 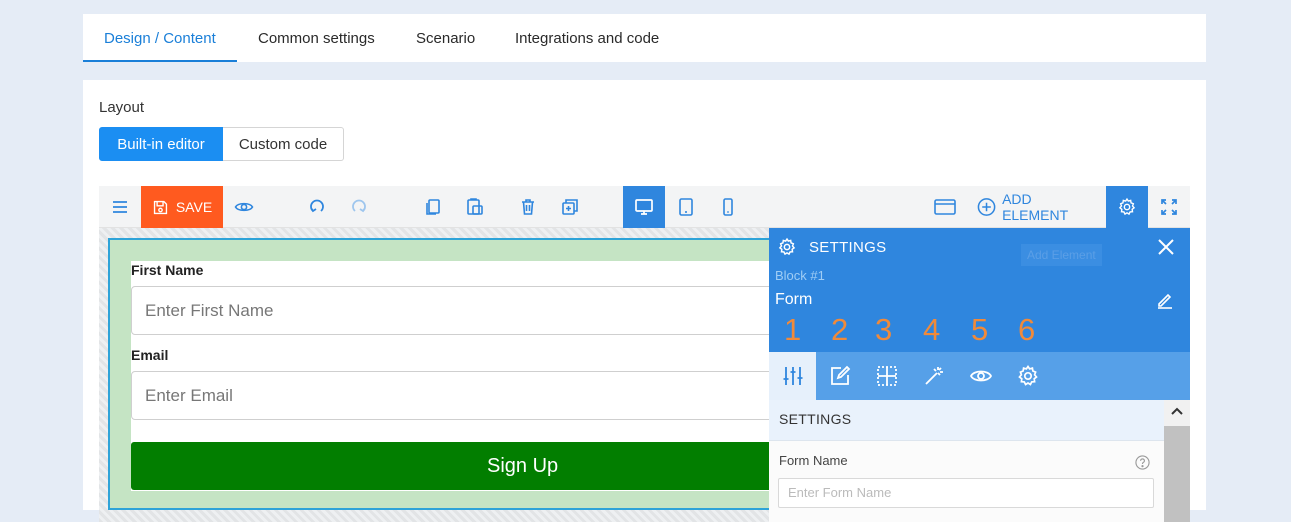 I want to click on tab-scenario: Scenario, so click(x=445, y=38).